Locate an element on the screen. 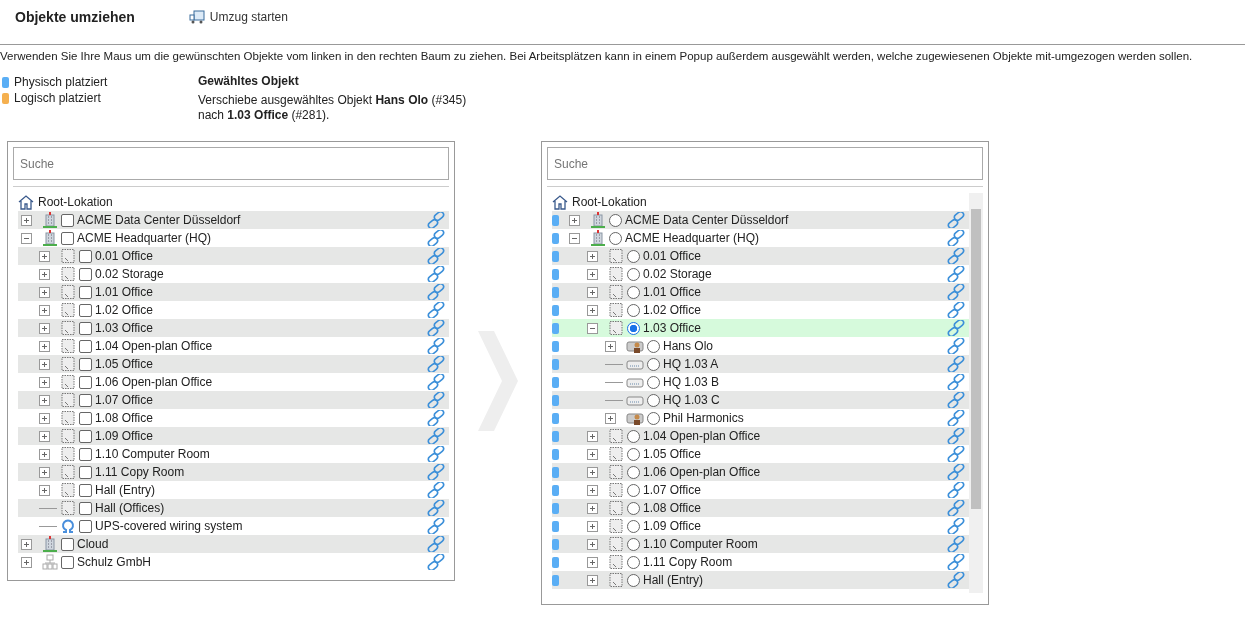  tree-item: 1.02 Office is located at coordinates (124, 310).